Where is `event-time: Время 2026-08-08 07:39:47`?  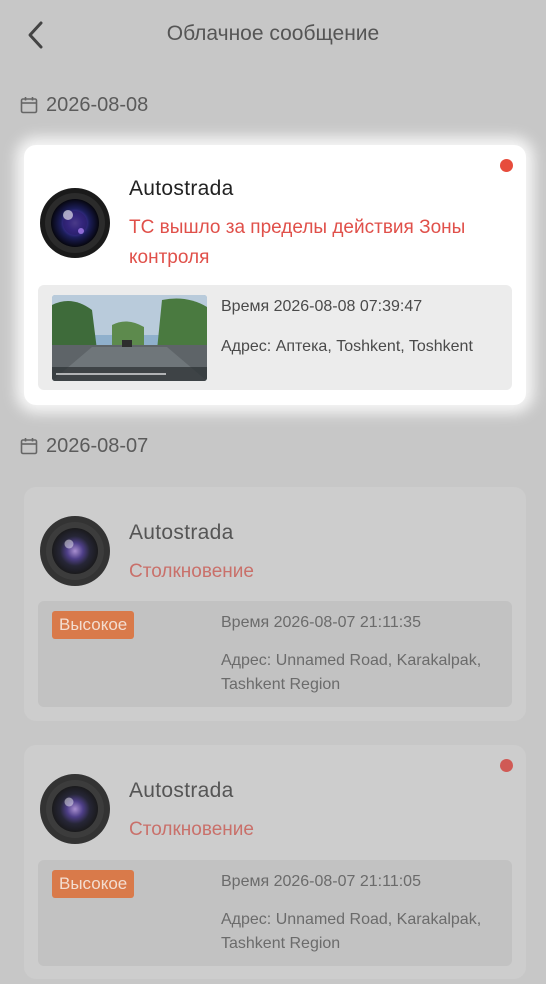
event-time: Время 2026-08-08 07:39:47 is located at coordinates (322, 306).